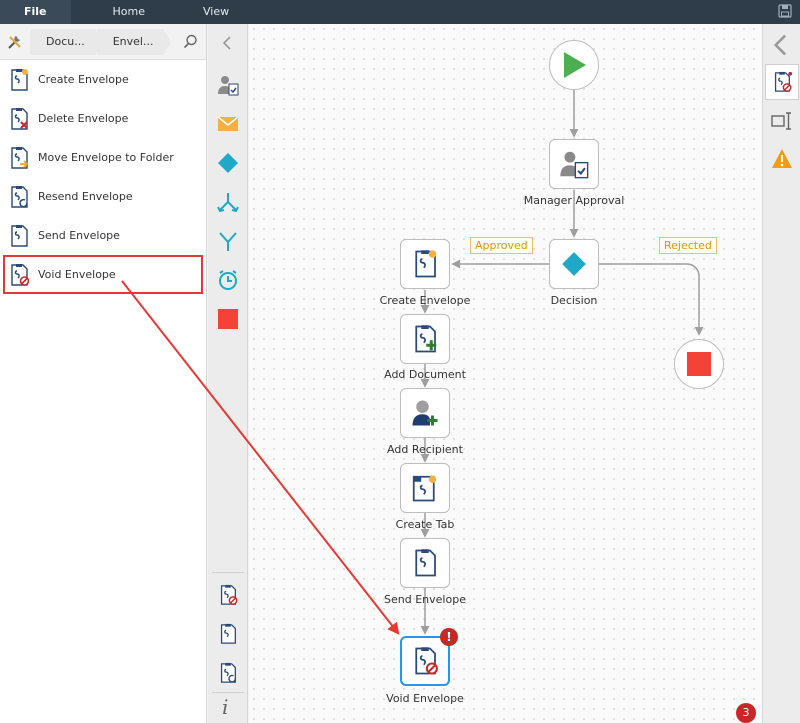 The width and height of the screenshot is (800, 723). I want to click on node-label: Create Envelope, so click(425, 300).